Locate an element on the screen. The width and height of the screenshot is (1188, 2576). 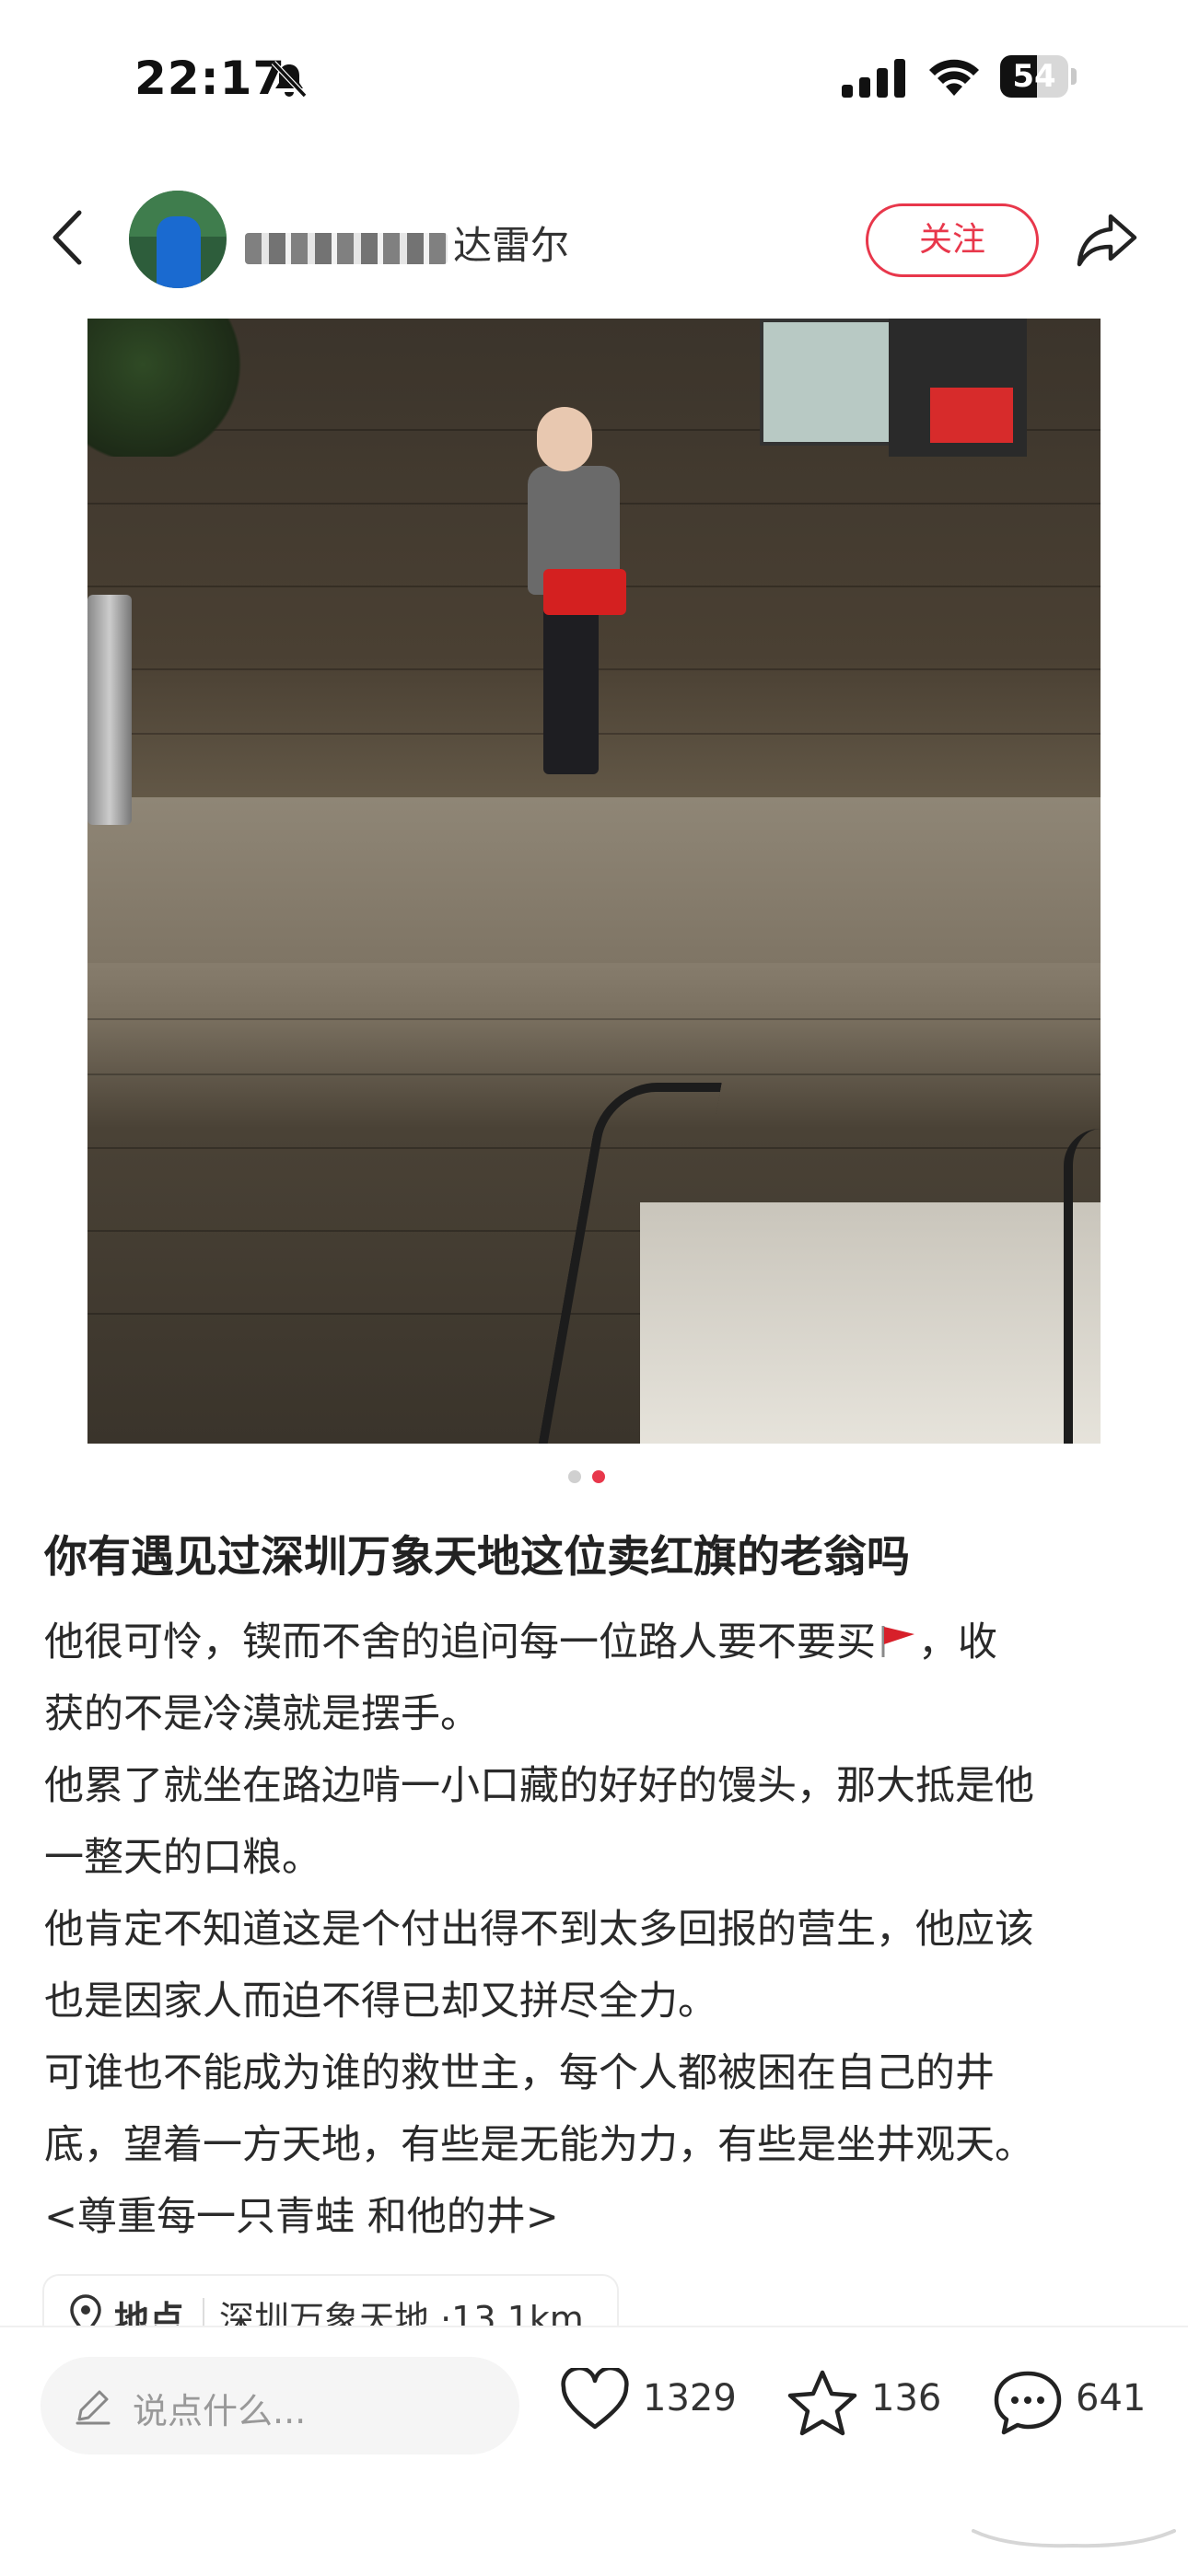
favorite-button: 136 is located at coordinates (869, 2402).